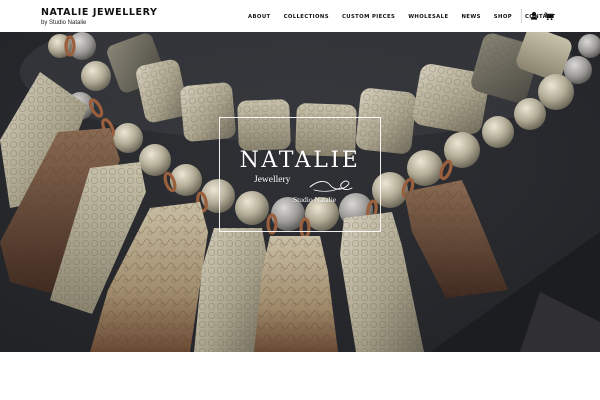 The image size is (600, 400). Describe the element at coordinates (99, 12) in the screenshot. I see `brand-name: NATALIE JEWELLERY` at that location.